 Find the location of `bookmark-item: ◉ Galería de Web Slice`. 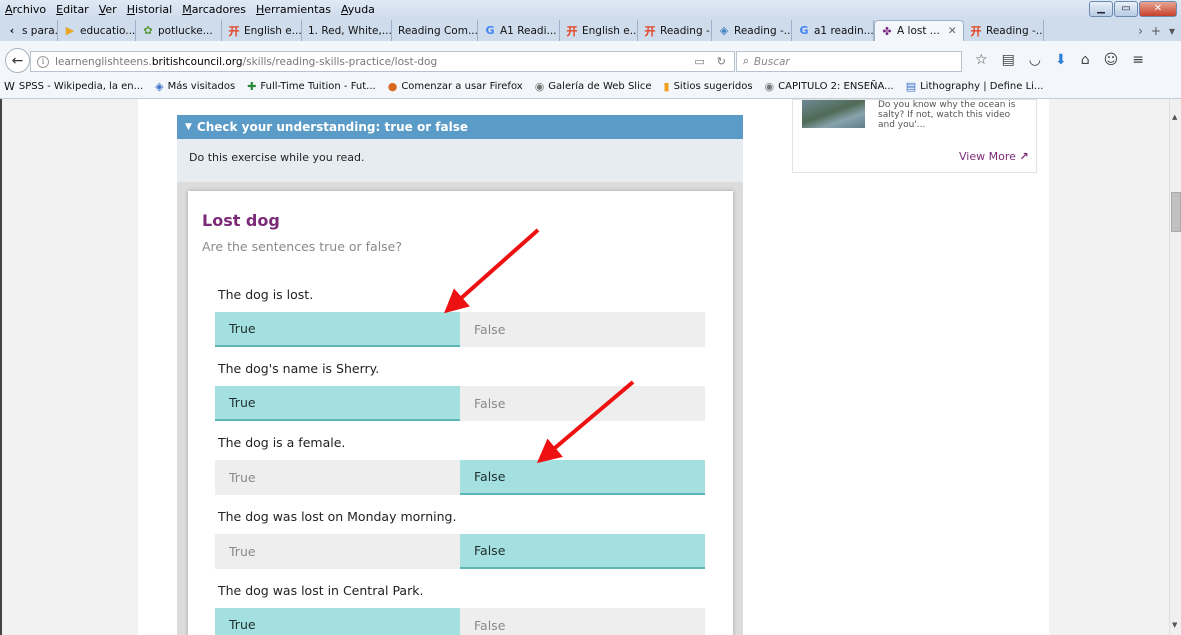

bookmark-item: ◉ Galería de Web Slice is located at coordinates (593, 86).